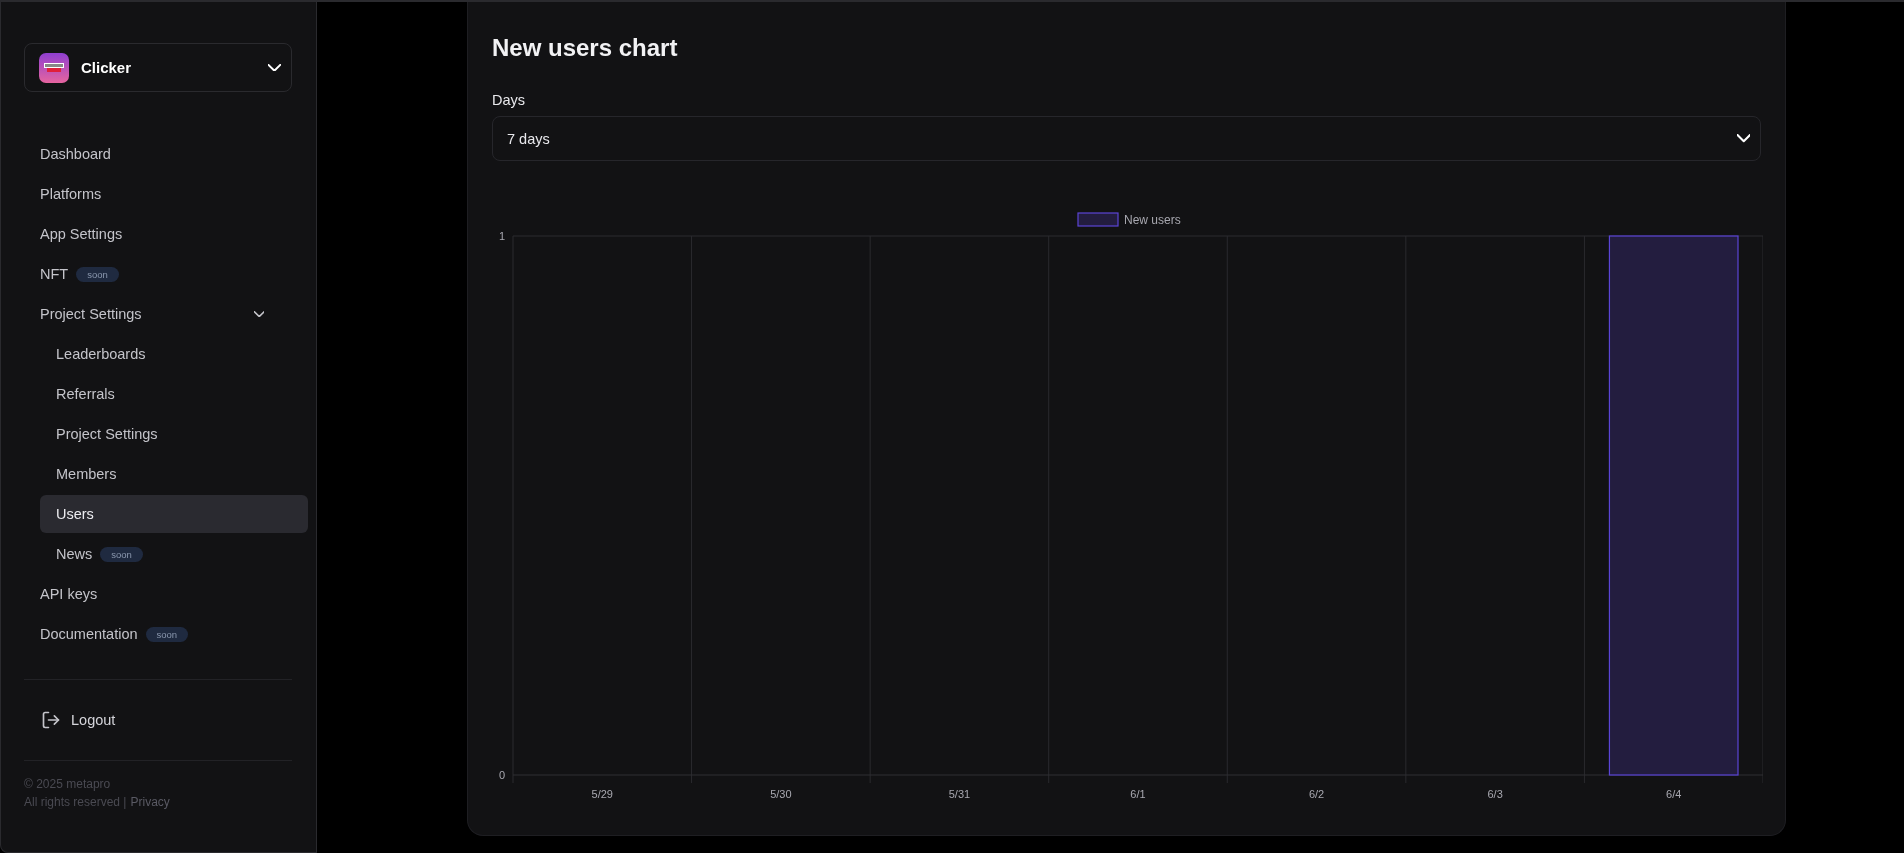 The height and width of the screenshot is (853, 1904). What do you see at coordinates (501, 236) in the screenshot?
I see `y-tick-label: 1` at bounding box center [501, 236].